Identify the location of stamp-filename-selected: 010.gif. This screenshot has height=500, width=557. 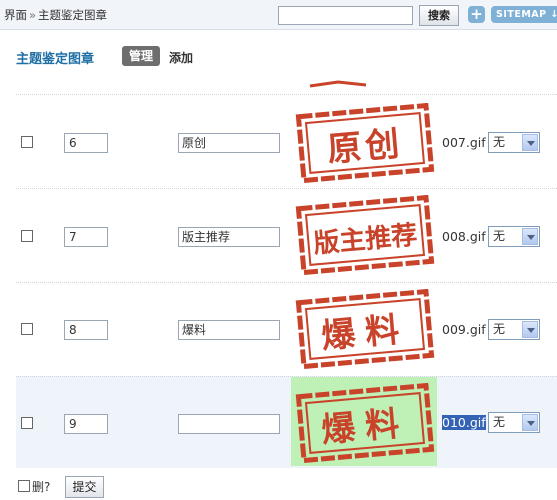
(464, 422).